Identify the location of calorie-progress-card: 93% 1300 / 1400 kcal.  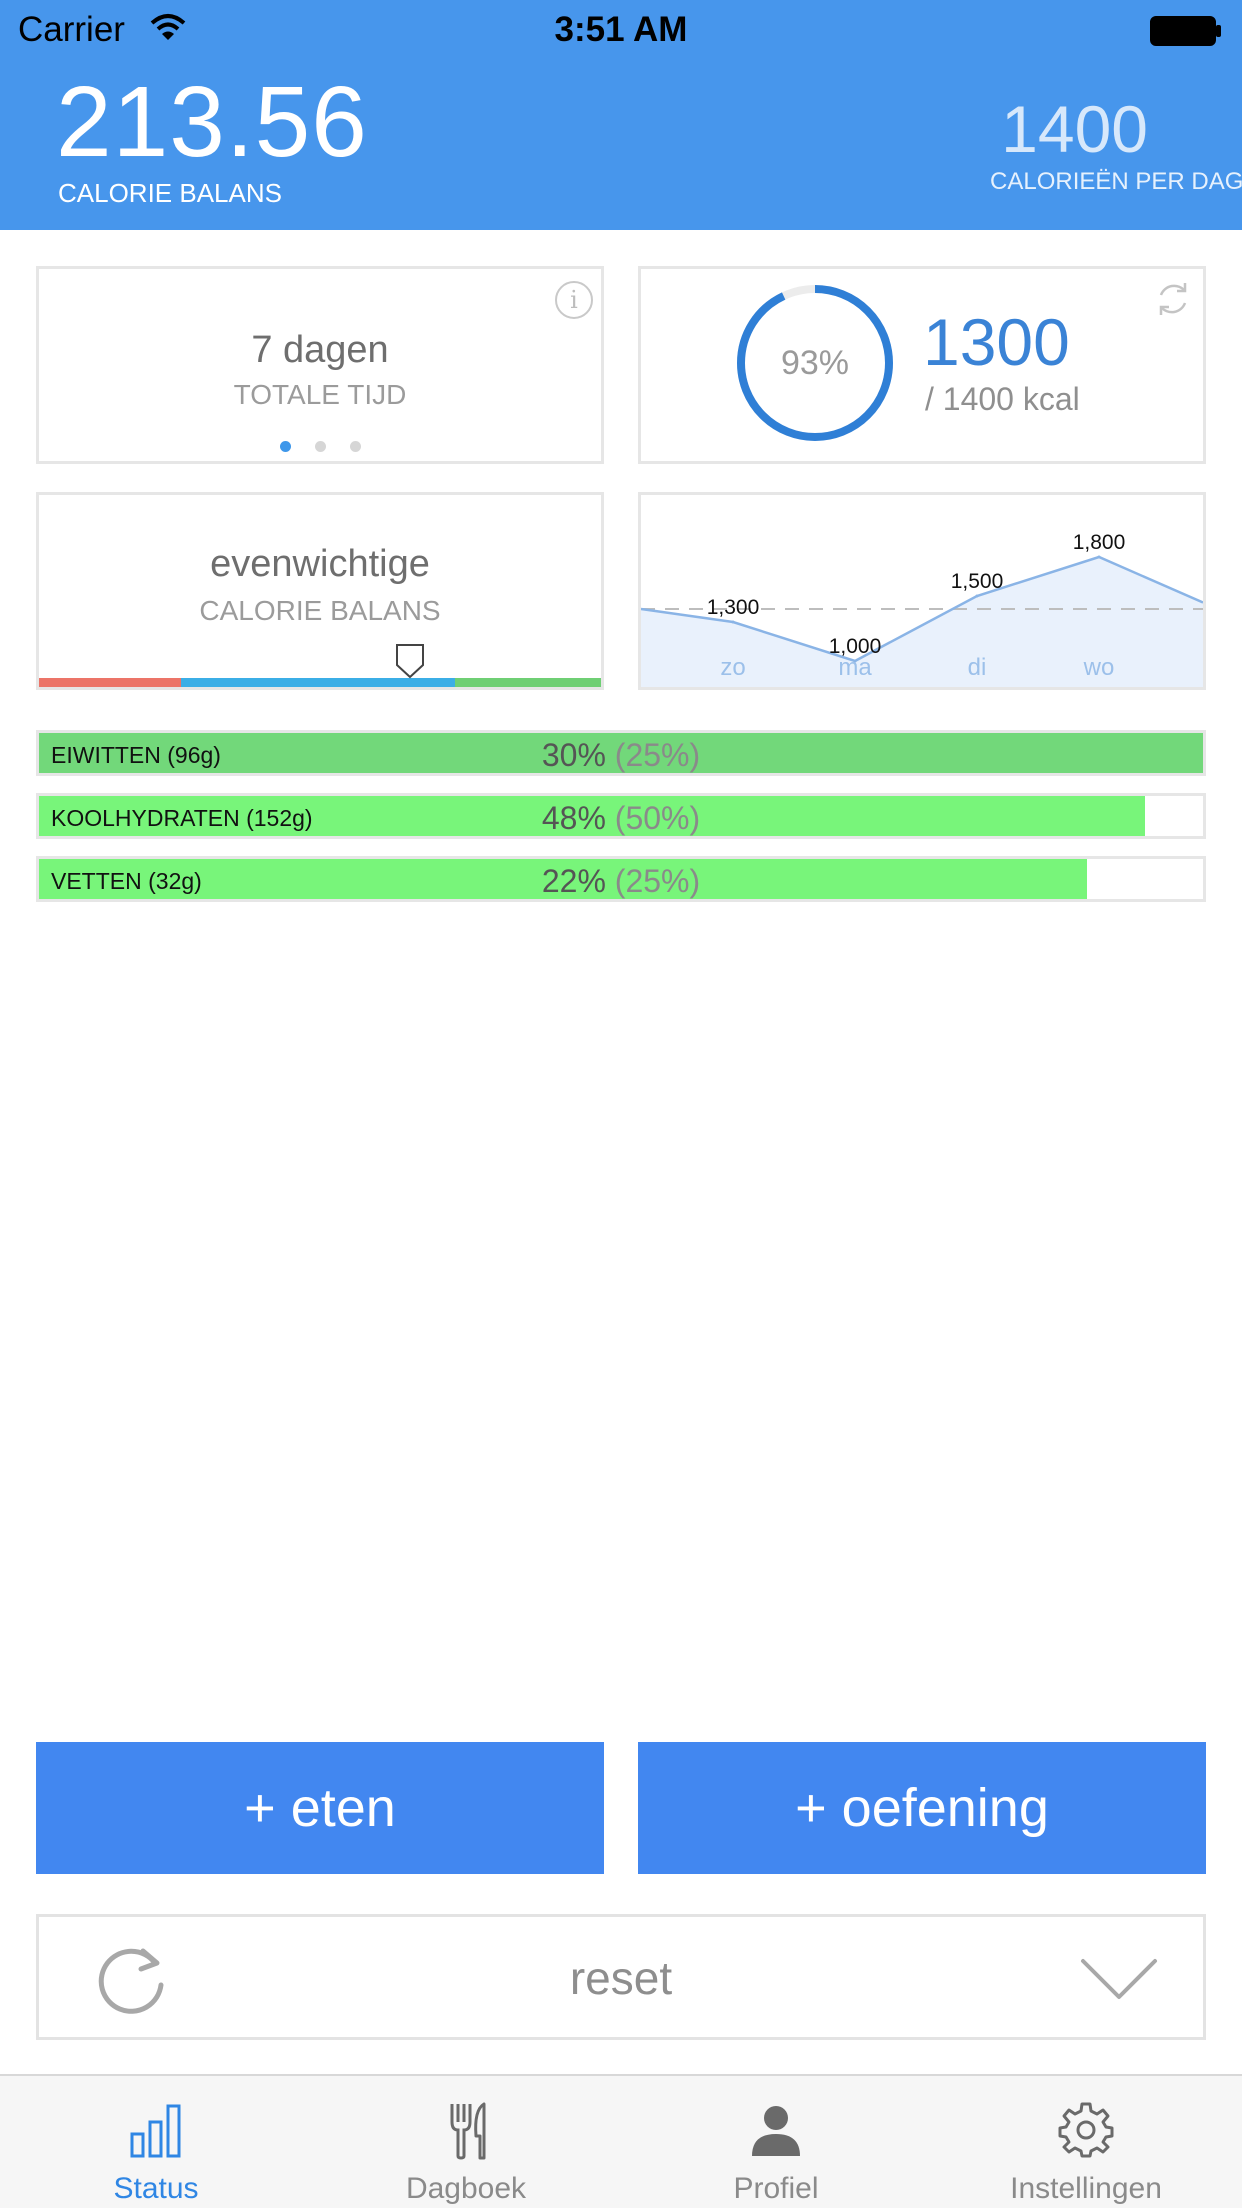
(922, 365).